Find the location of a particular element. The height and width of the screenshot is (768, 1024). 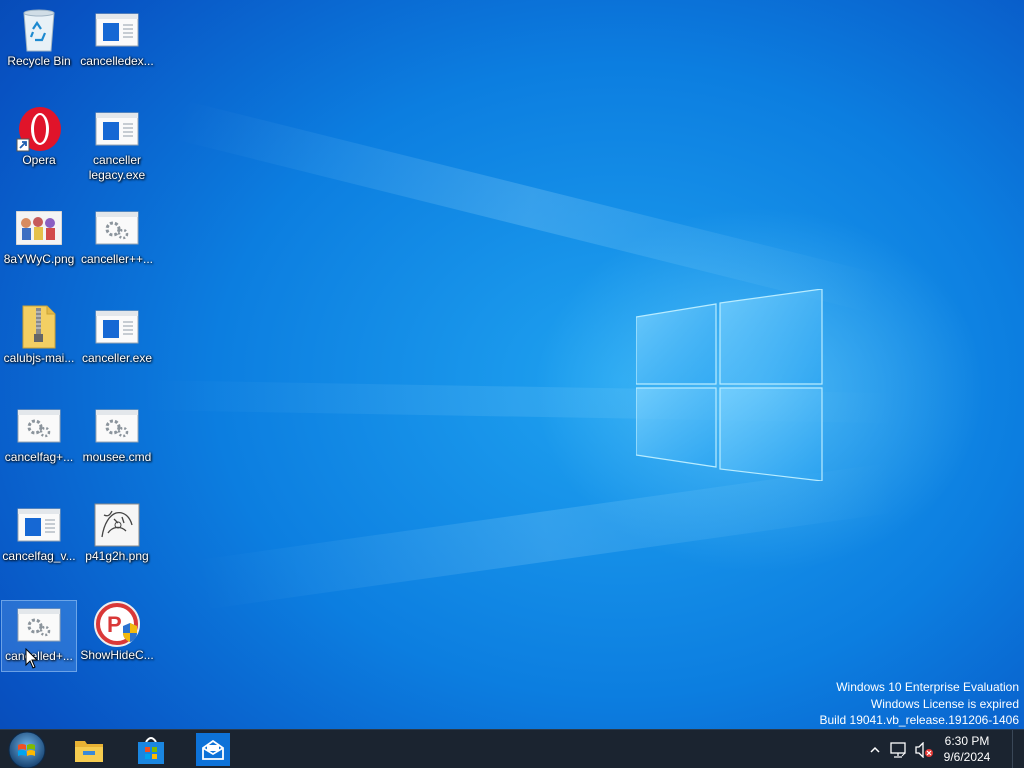

network-status-button is located at coordinates (899, 750).